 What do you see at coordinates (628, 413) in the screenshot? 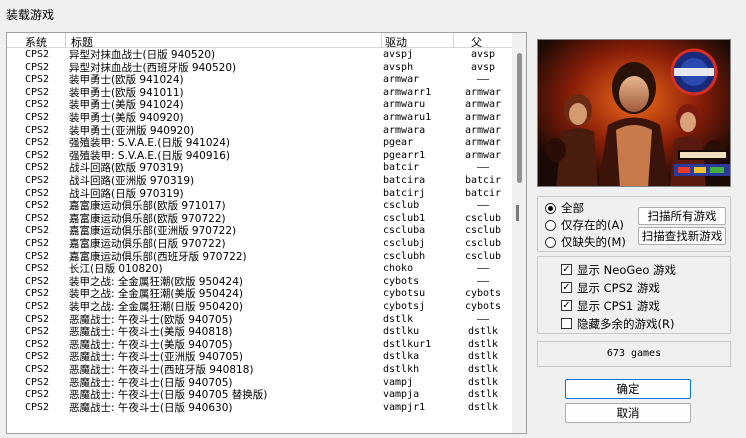
I see `cancel-button: 取消` at bounding box center [628, 413].